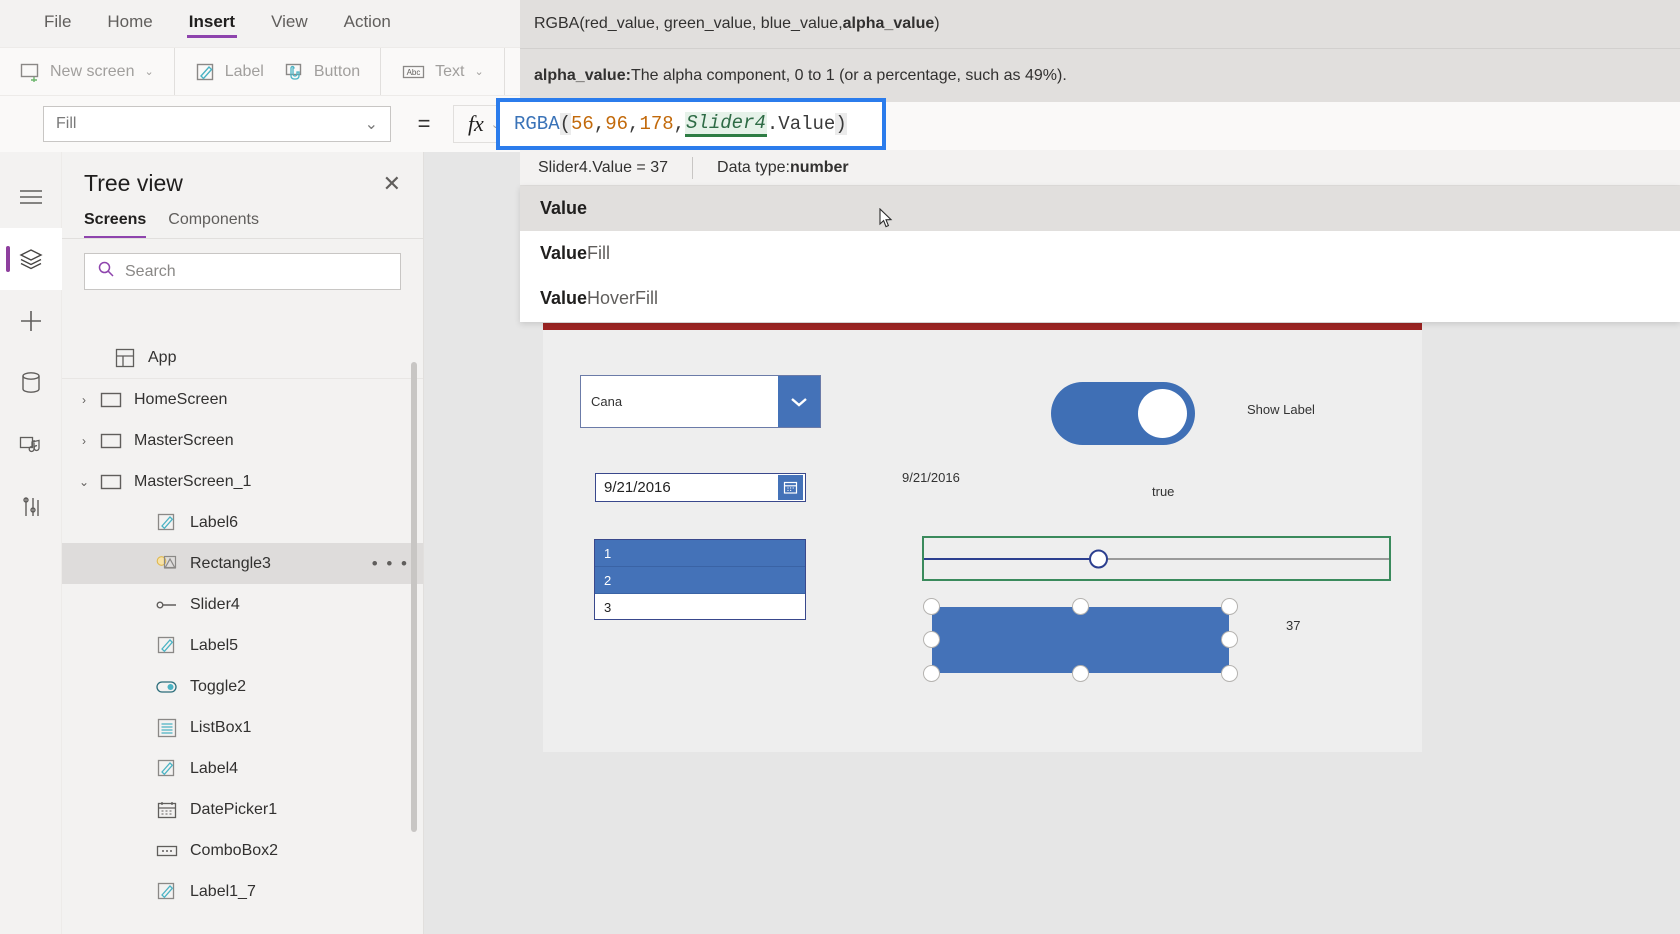  I want to click on new-screen-button: New screen ⌄, so click(87, 72).